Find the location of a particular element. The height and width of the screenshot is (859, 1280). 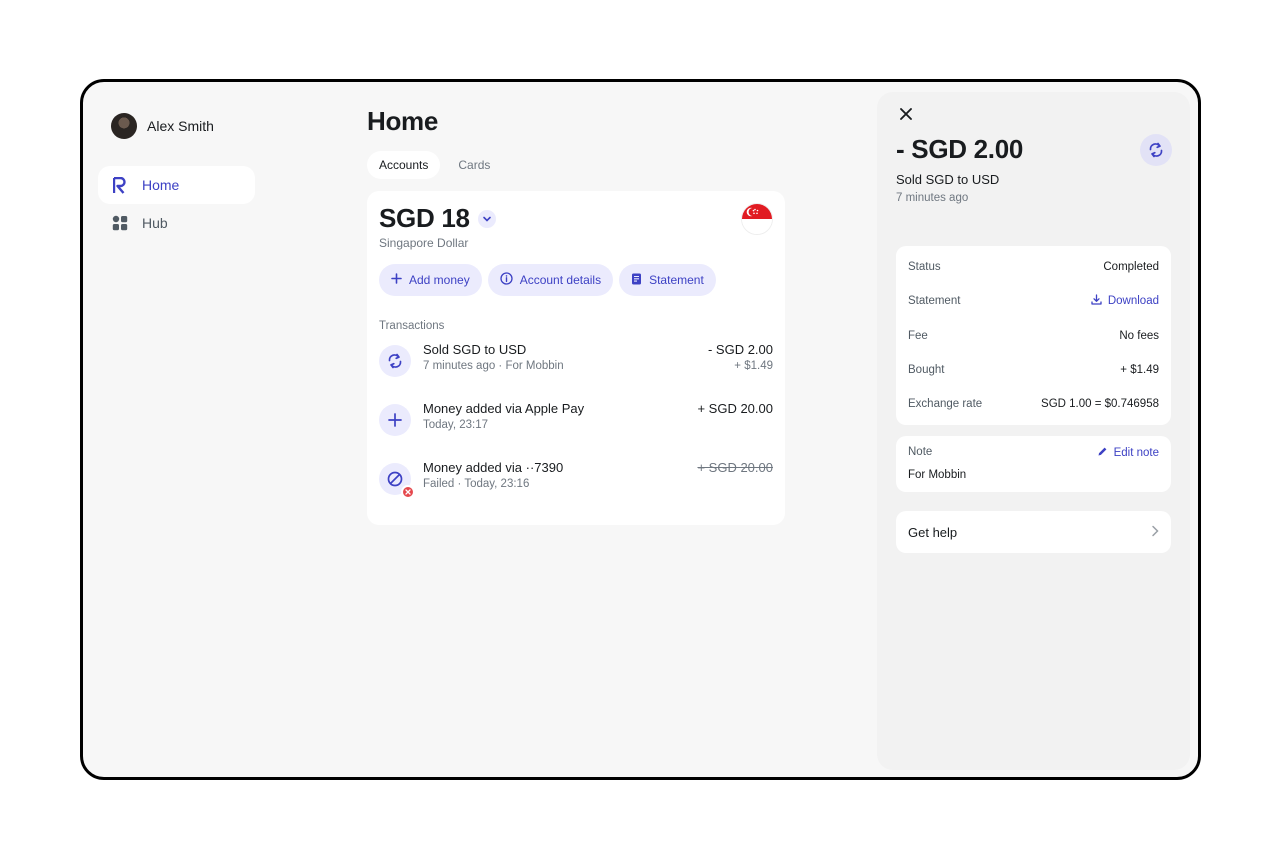

transaction-title: Sold SGD to USD is located at coordinates (475, 349).